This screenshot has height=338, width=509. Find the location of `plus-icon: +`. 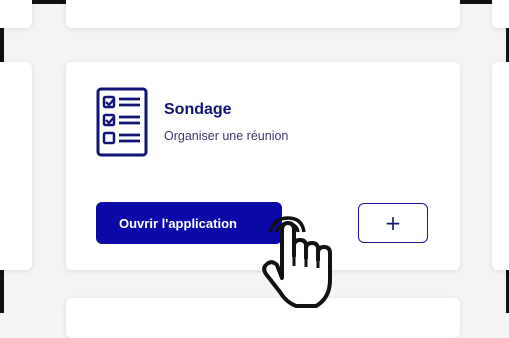

plus-icon: + is located at coordinates (393, 223).